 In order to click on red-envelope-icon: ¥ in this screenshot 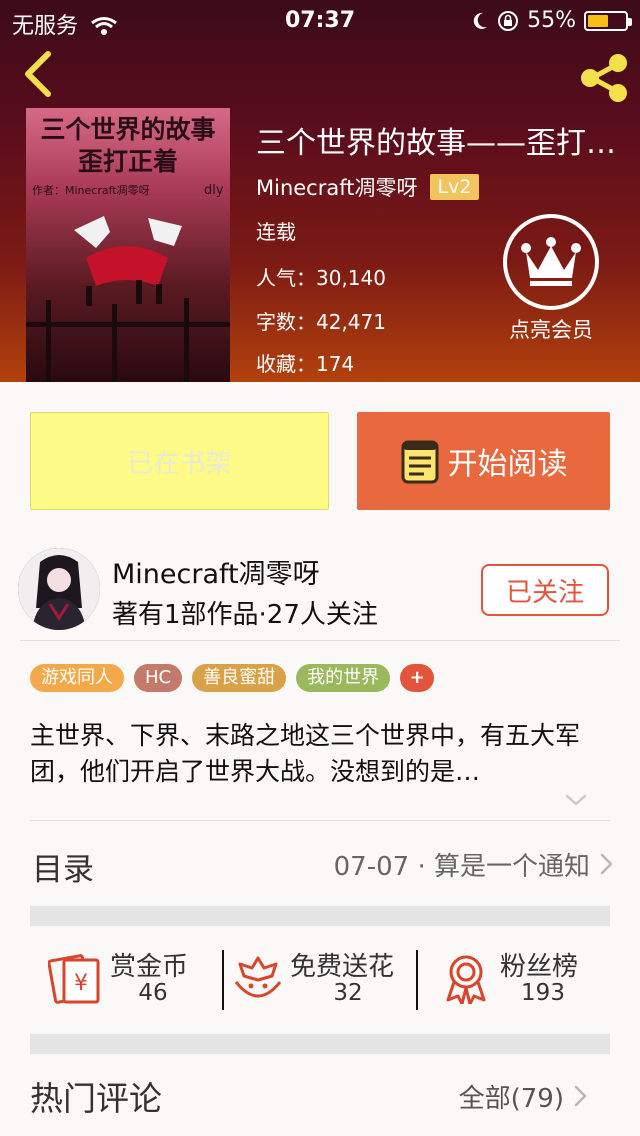, I will do `click(74, 979)`.